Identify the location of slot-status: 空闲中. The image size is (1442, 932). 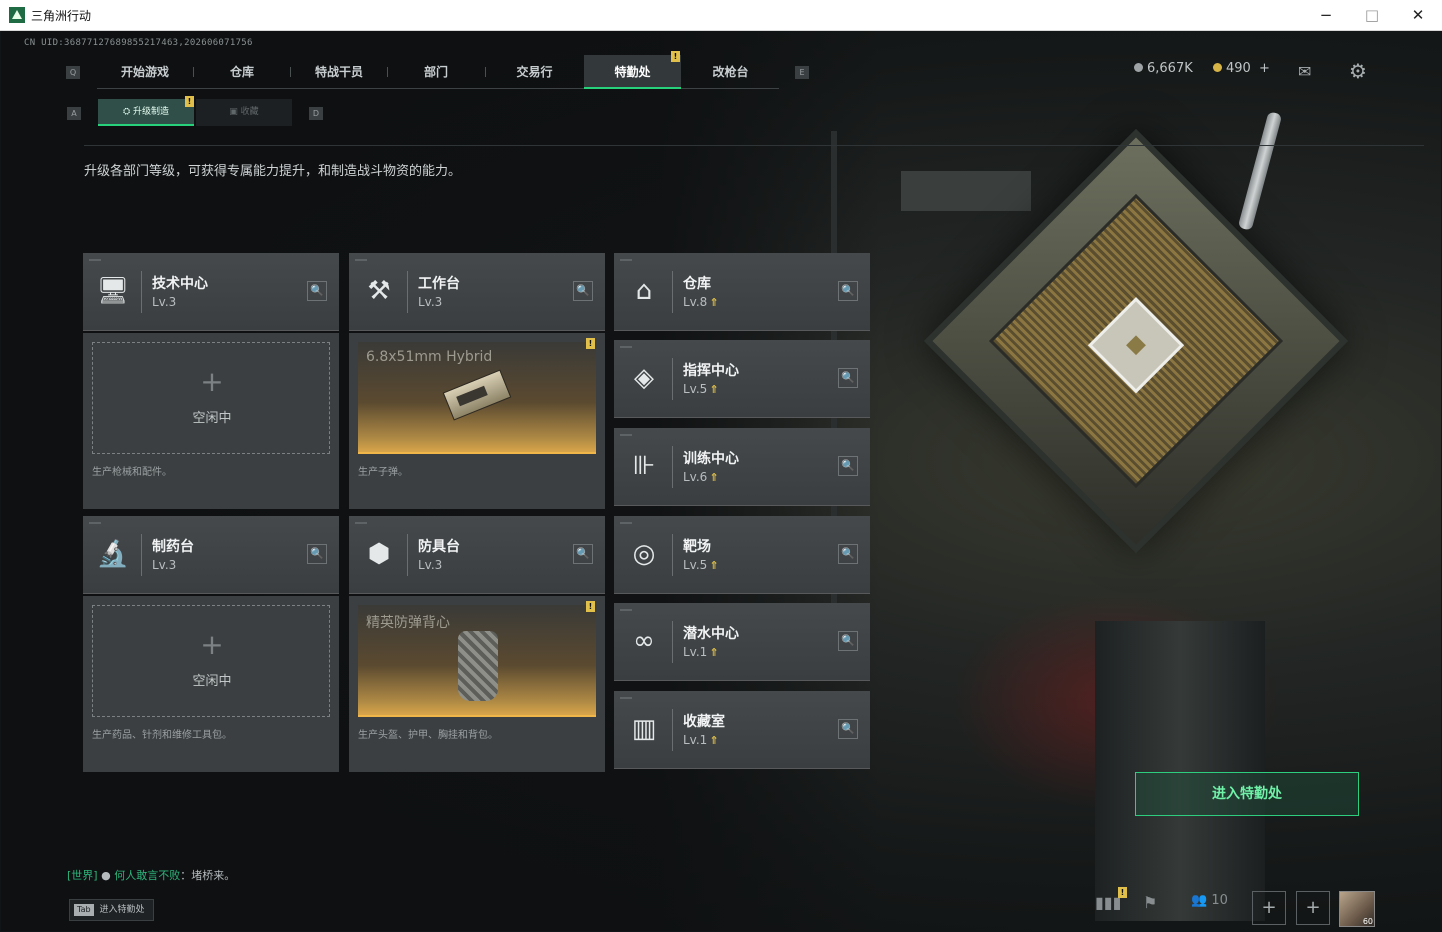
(212, 418).